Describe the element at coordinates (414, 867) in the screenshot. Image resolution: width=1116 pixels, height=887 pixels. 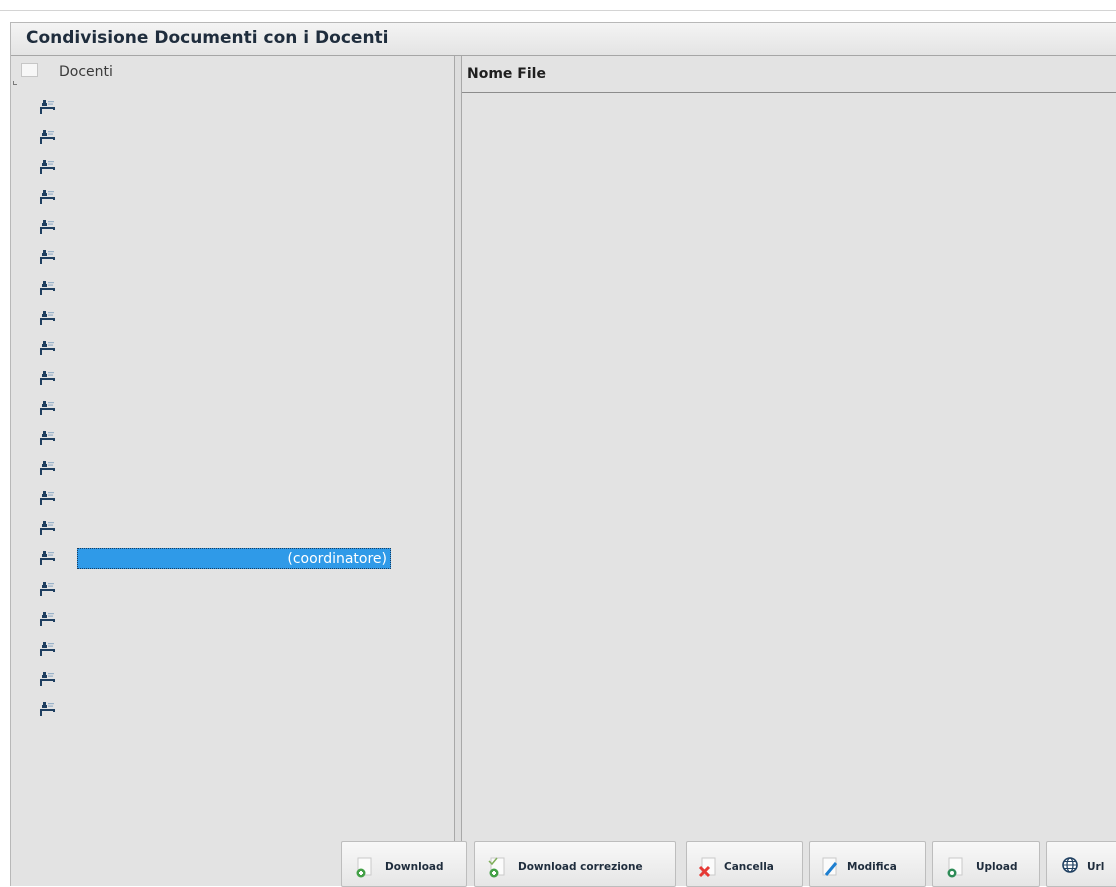
I see `download-label: Download` at that location.